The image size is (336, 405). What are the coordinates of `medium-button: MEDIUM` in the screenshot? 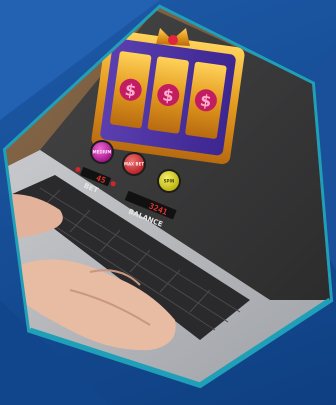 It's located at (102, 152).